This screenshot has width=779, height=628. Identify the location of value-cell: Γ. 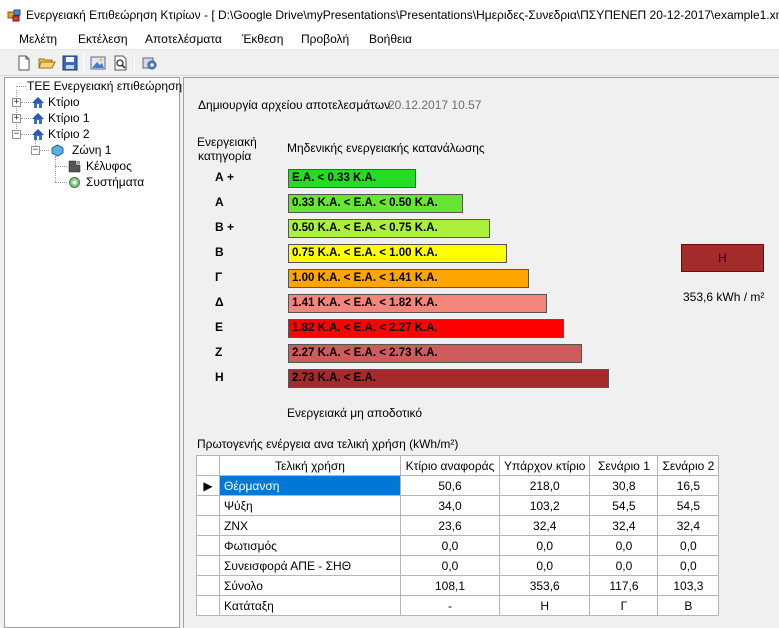
(624, 605).